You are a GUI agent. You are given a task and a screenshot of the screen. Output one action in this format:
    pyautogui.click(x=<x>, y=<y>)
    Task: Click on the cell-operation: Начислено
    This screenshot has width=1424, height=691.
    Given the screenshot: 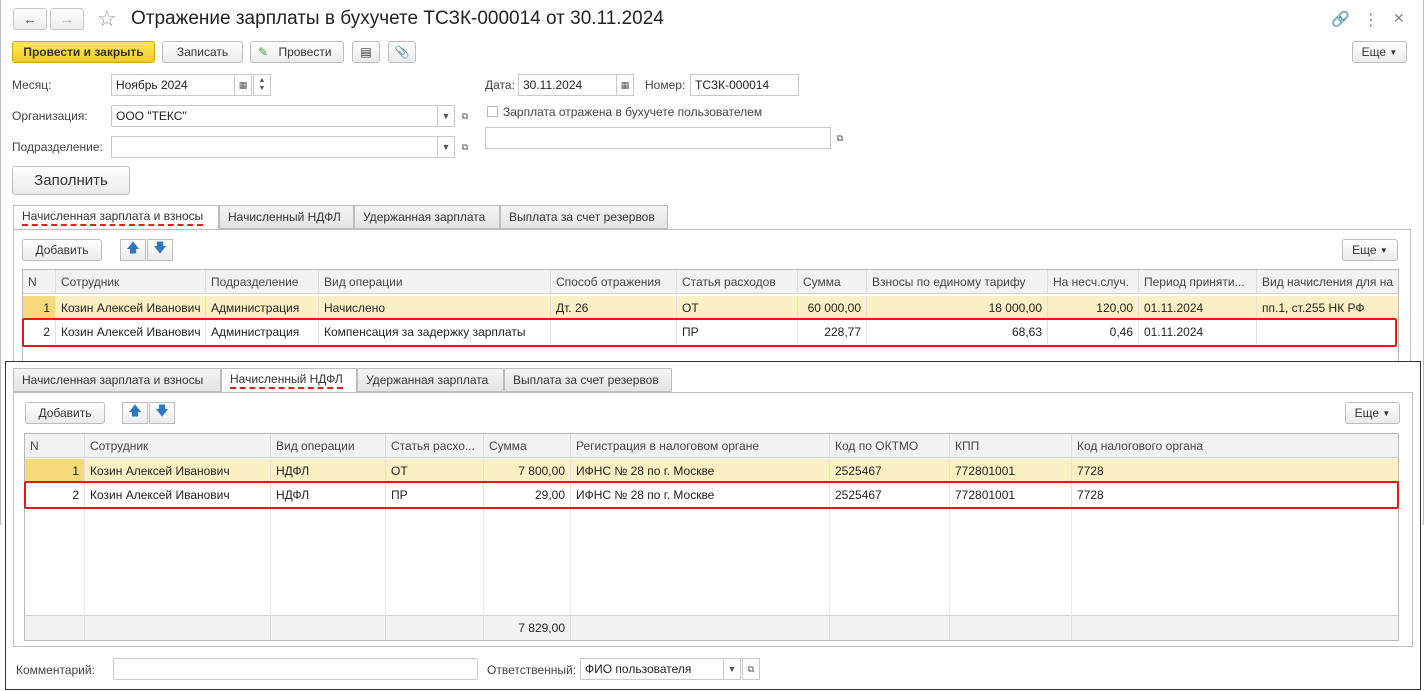 What is the action you would take?
    pyautogui.click(x=435, y=308)
    